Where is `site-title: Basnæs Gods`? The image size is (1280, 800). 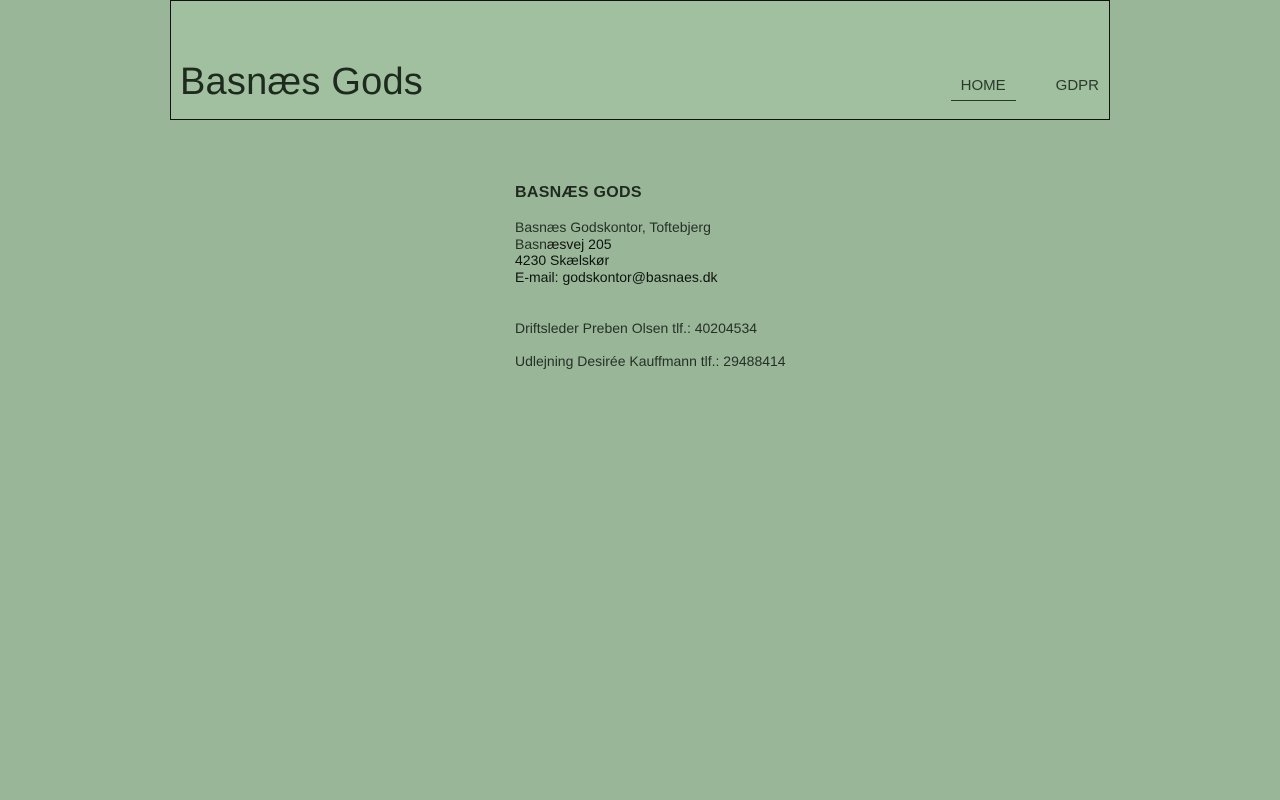
site-title: Basnæs Gods is located at coordinates (301, 82).